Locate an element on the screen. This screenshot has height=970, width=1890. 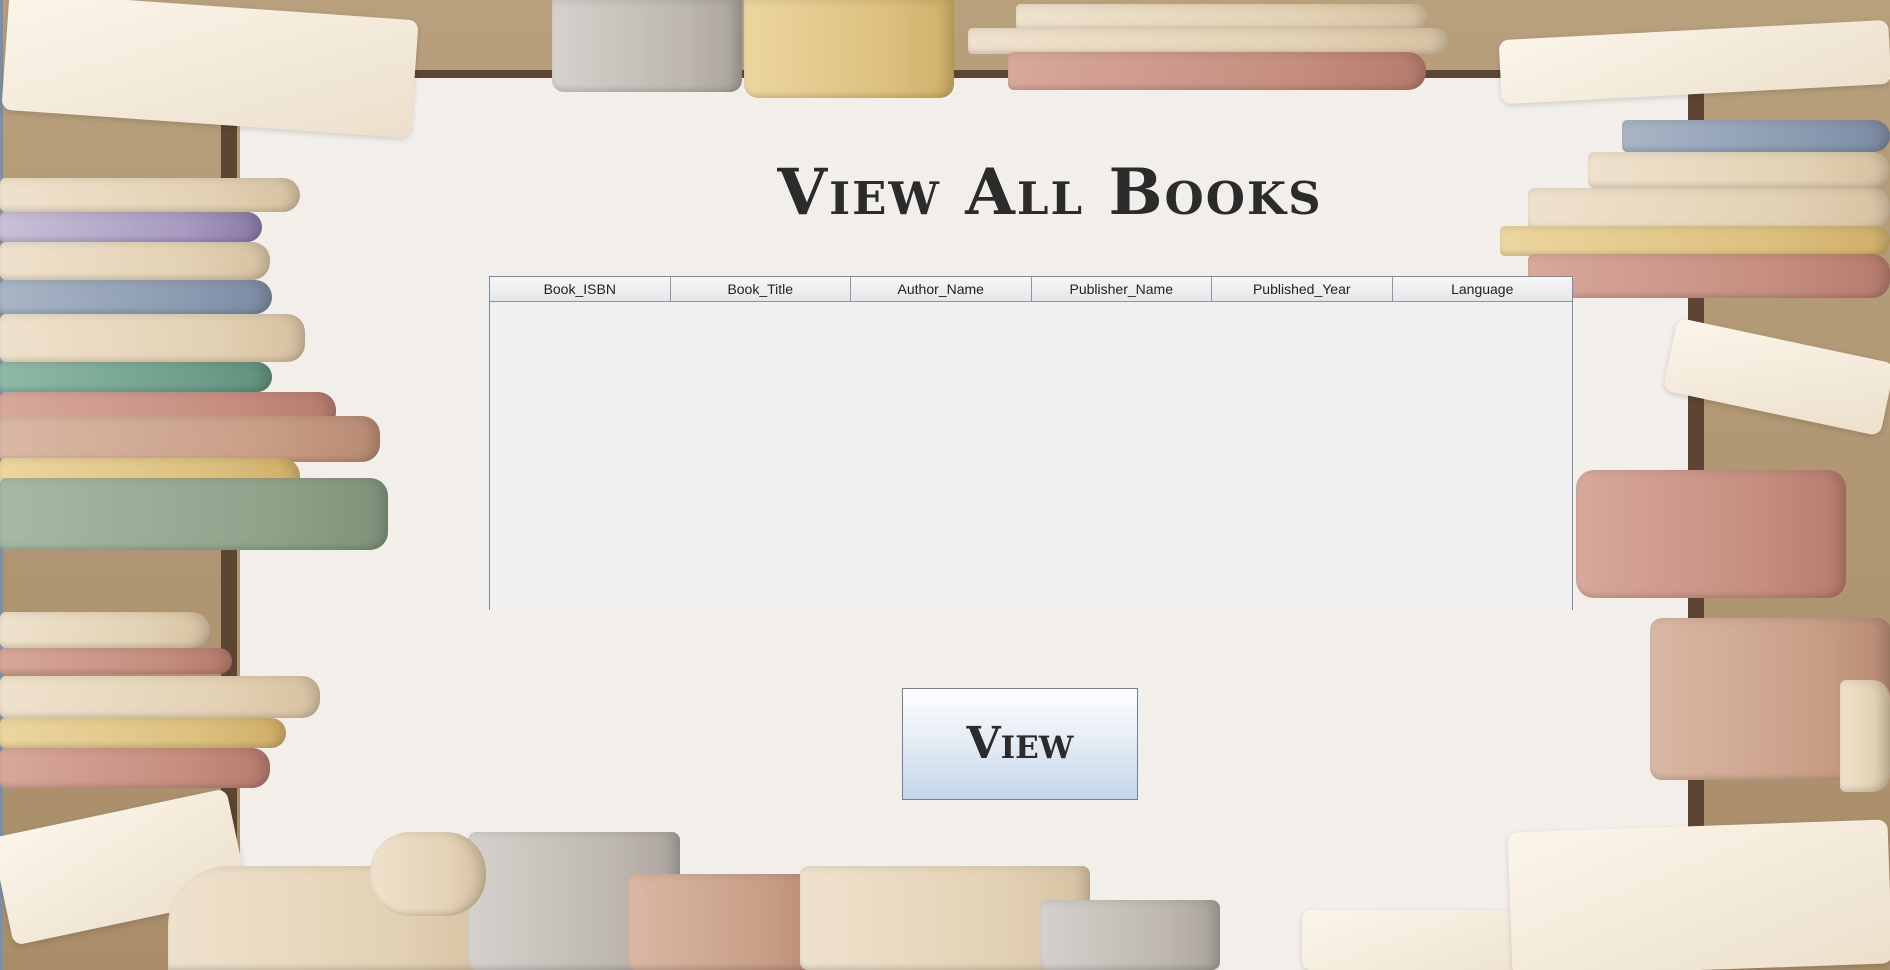
column-header-book-isbn: Book_ISBN is located at coordinates (580, 289).